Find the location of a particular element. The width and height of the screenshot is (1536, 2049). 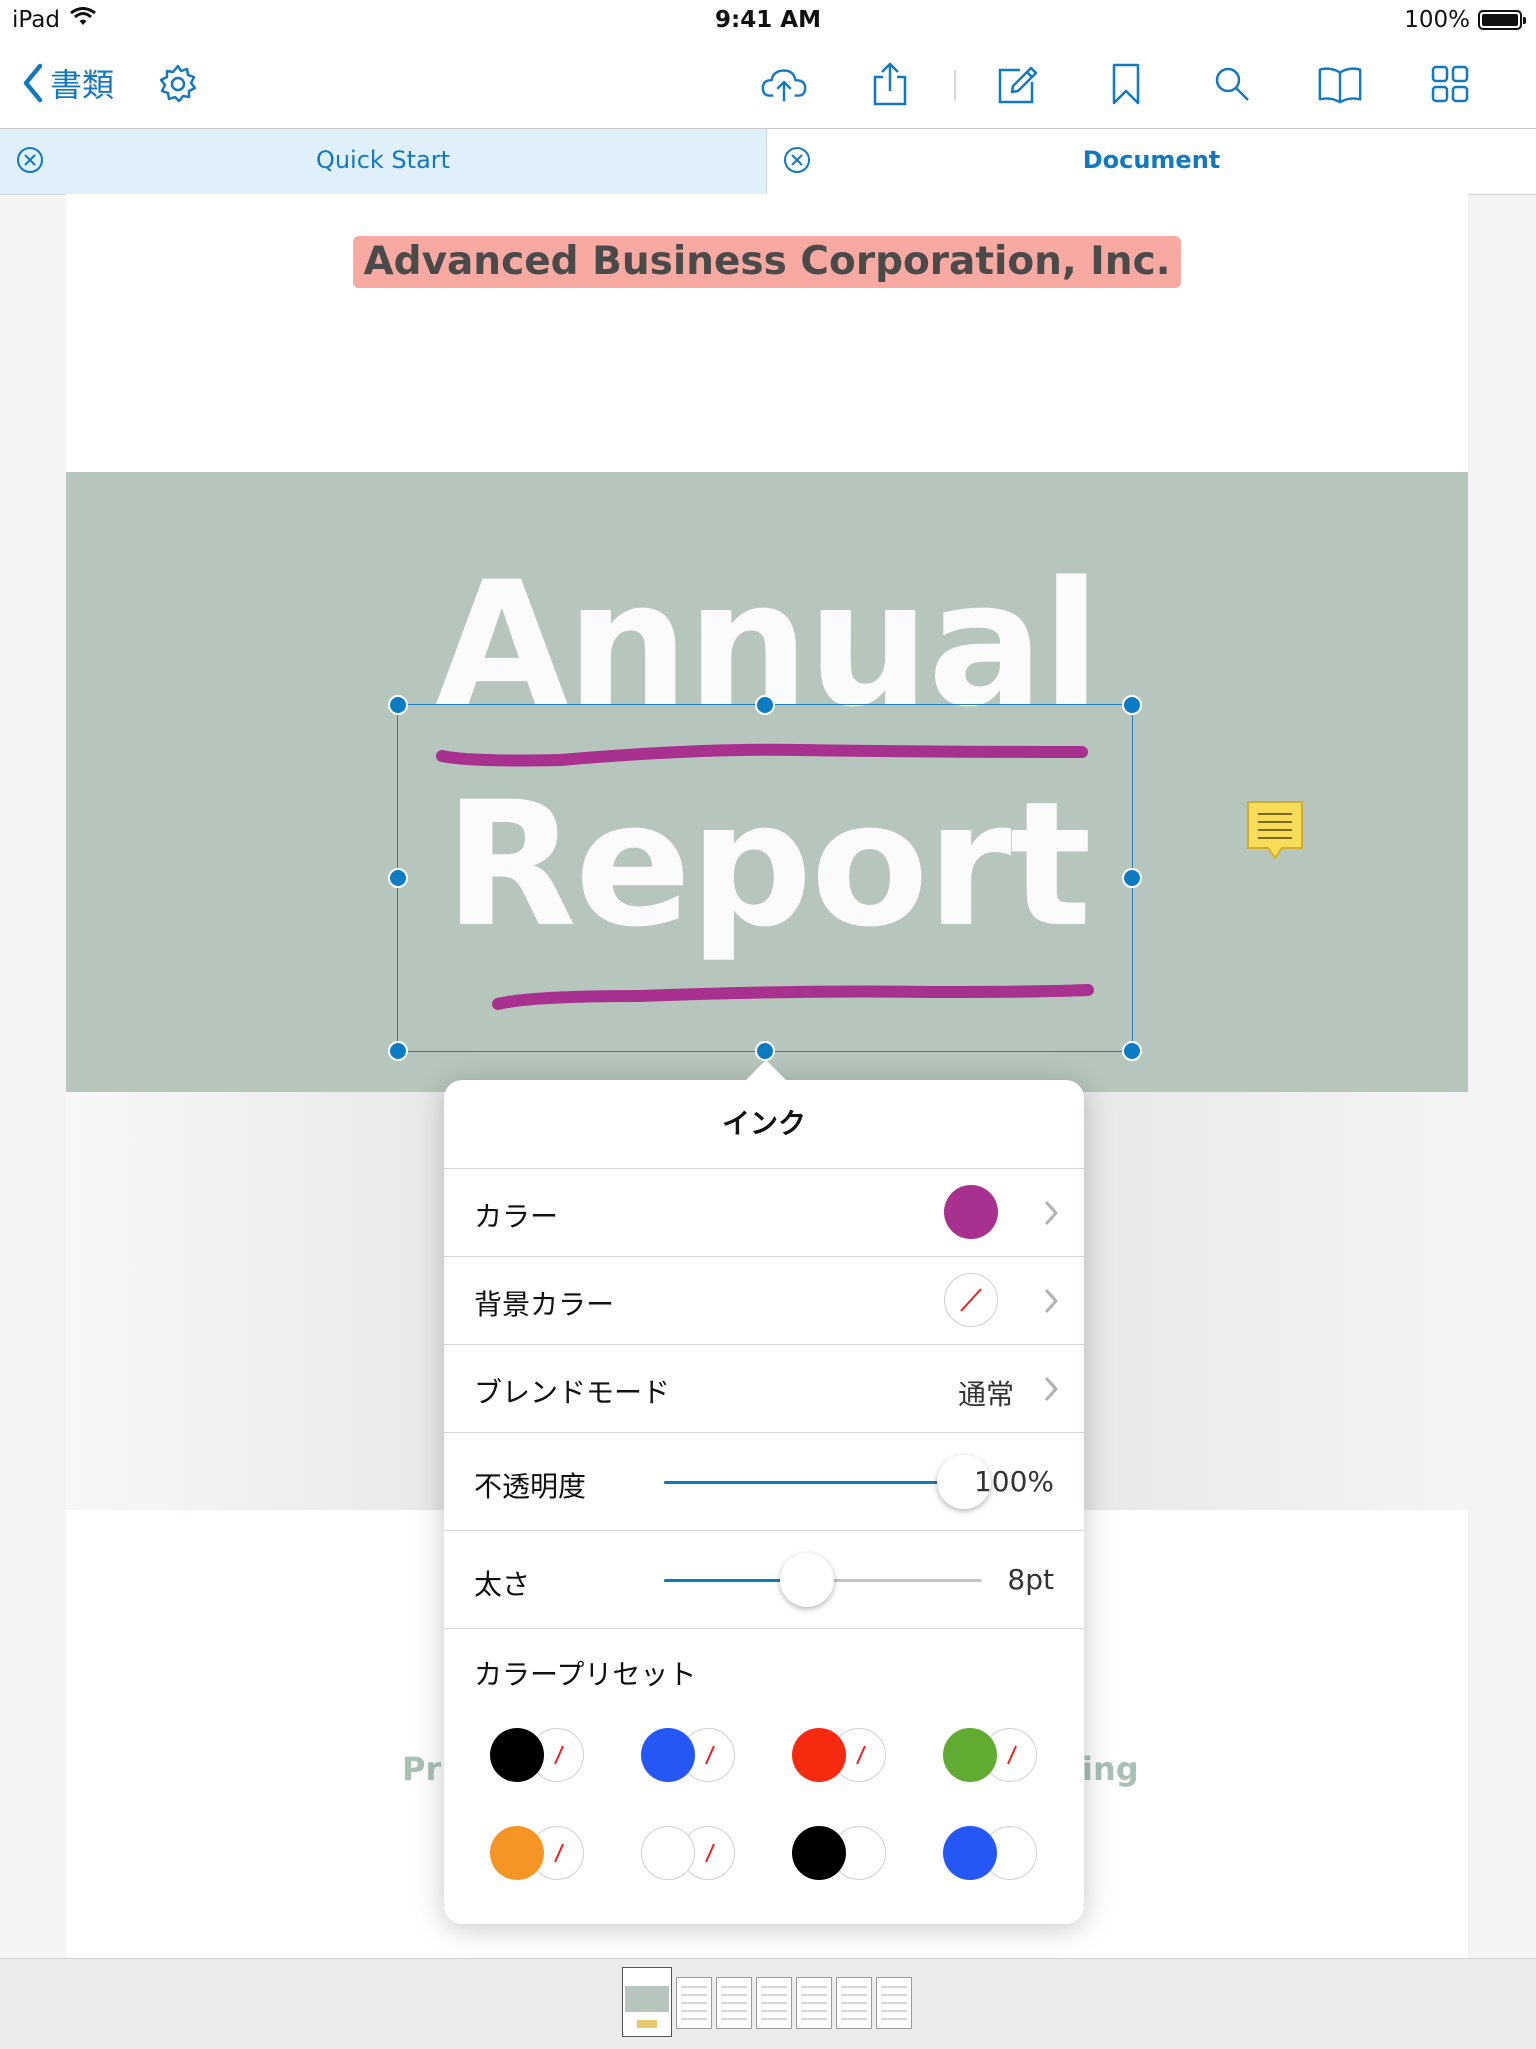

share-icon is located at coordinates (890, 84).